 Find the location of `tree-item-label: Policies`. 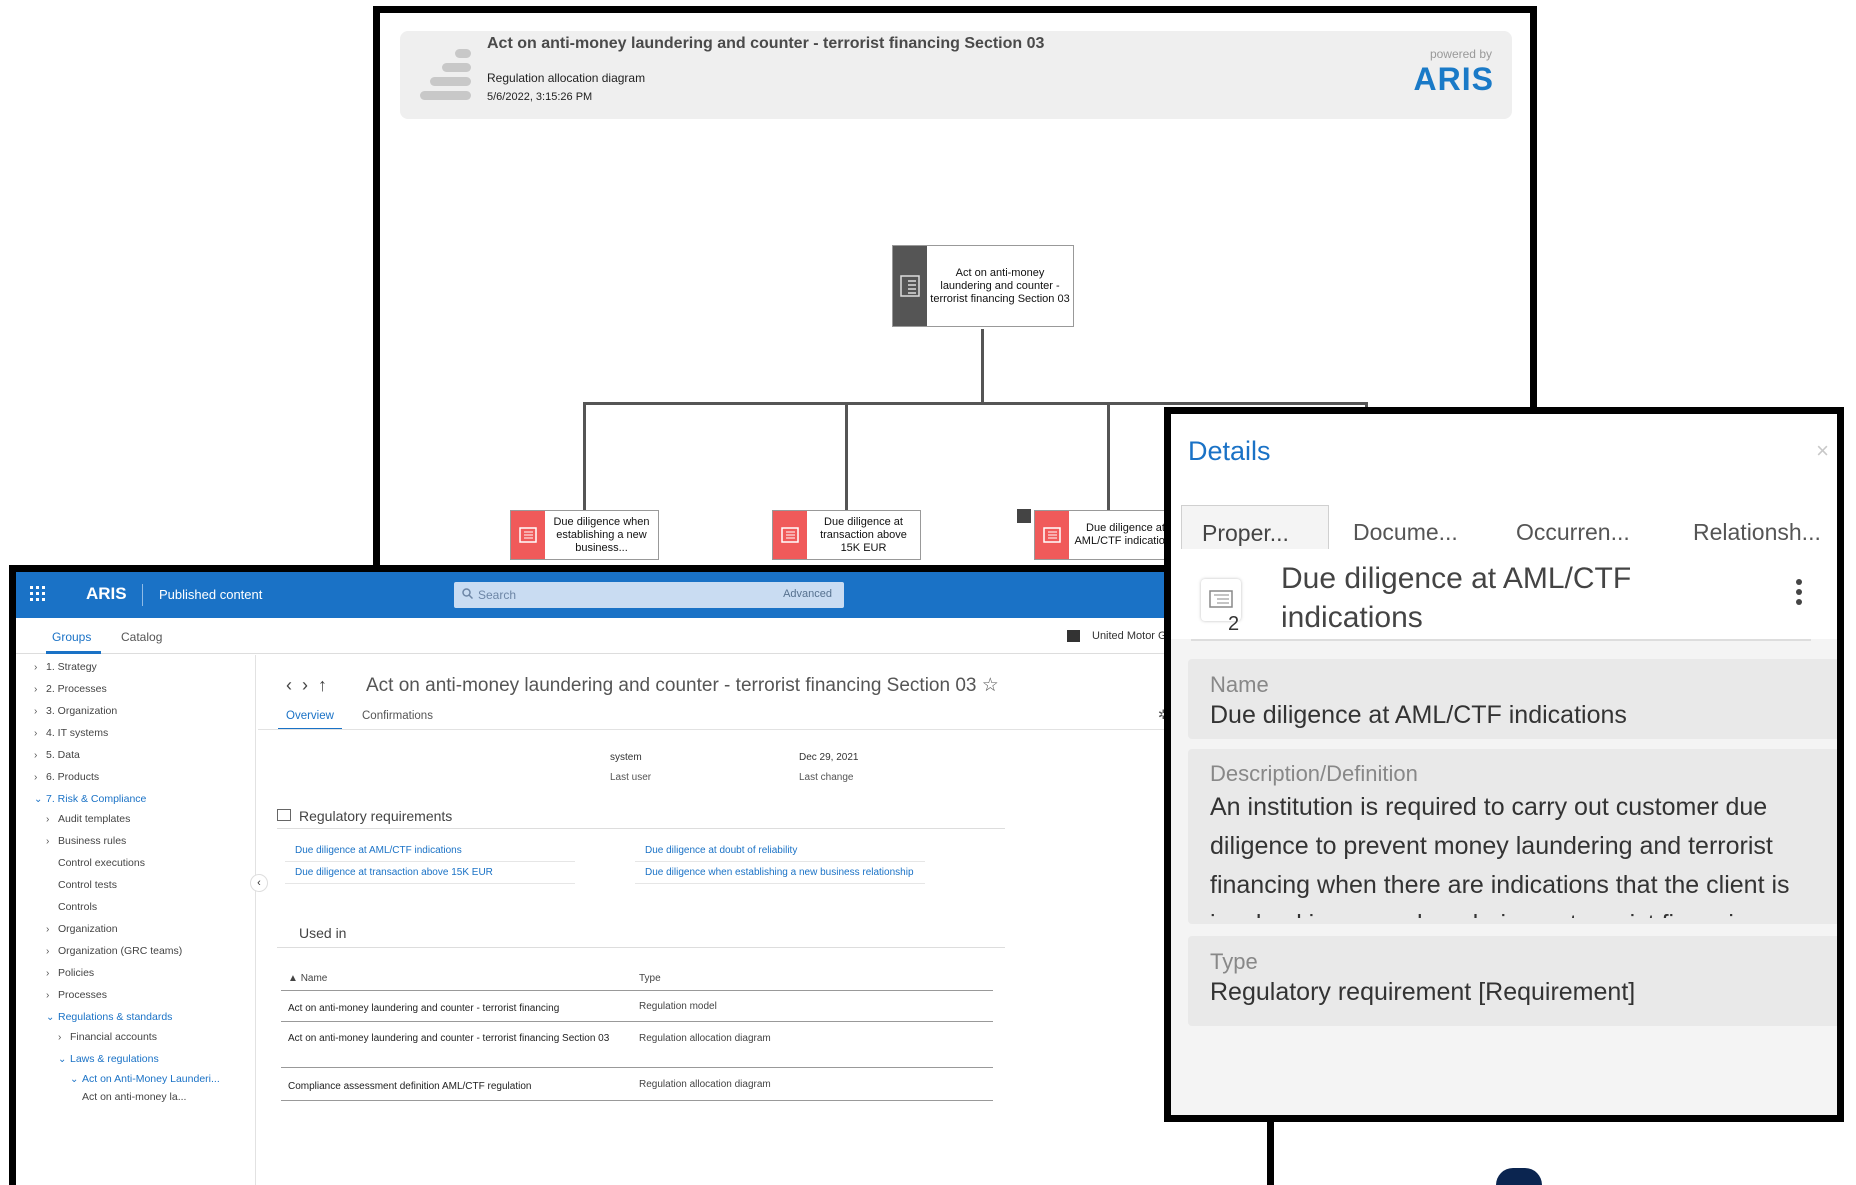

tree-item-label: Policies is located at coordinates (76, 973).